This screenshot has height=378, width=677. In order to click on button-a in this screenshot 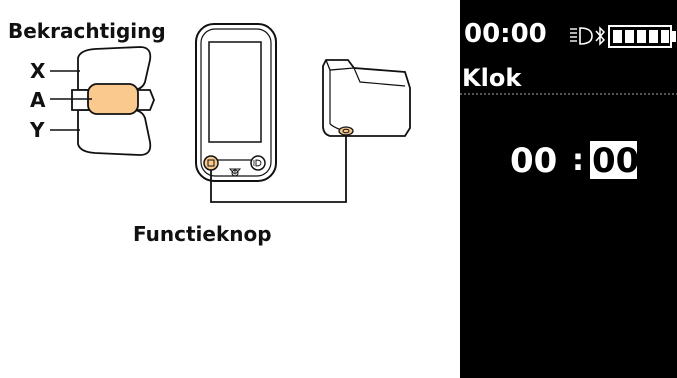, I will do `click(113, 99)`.